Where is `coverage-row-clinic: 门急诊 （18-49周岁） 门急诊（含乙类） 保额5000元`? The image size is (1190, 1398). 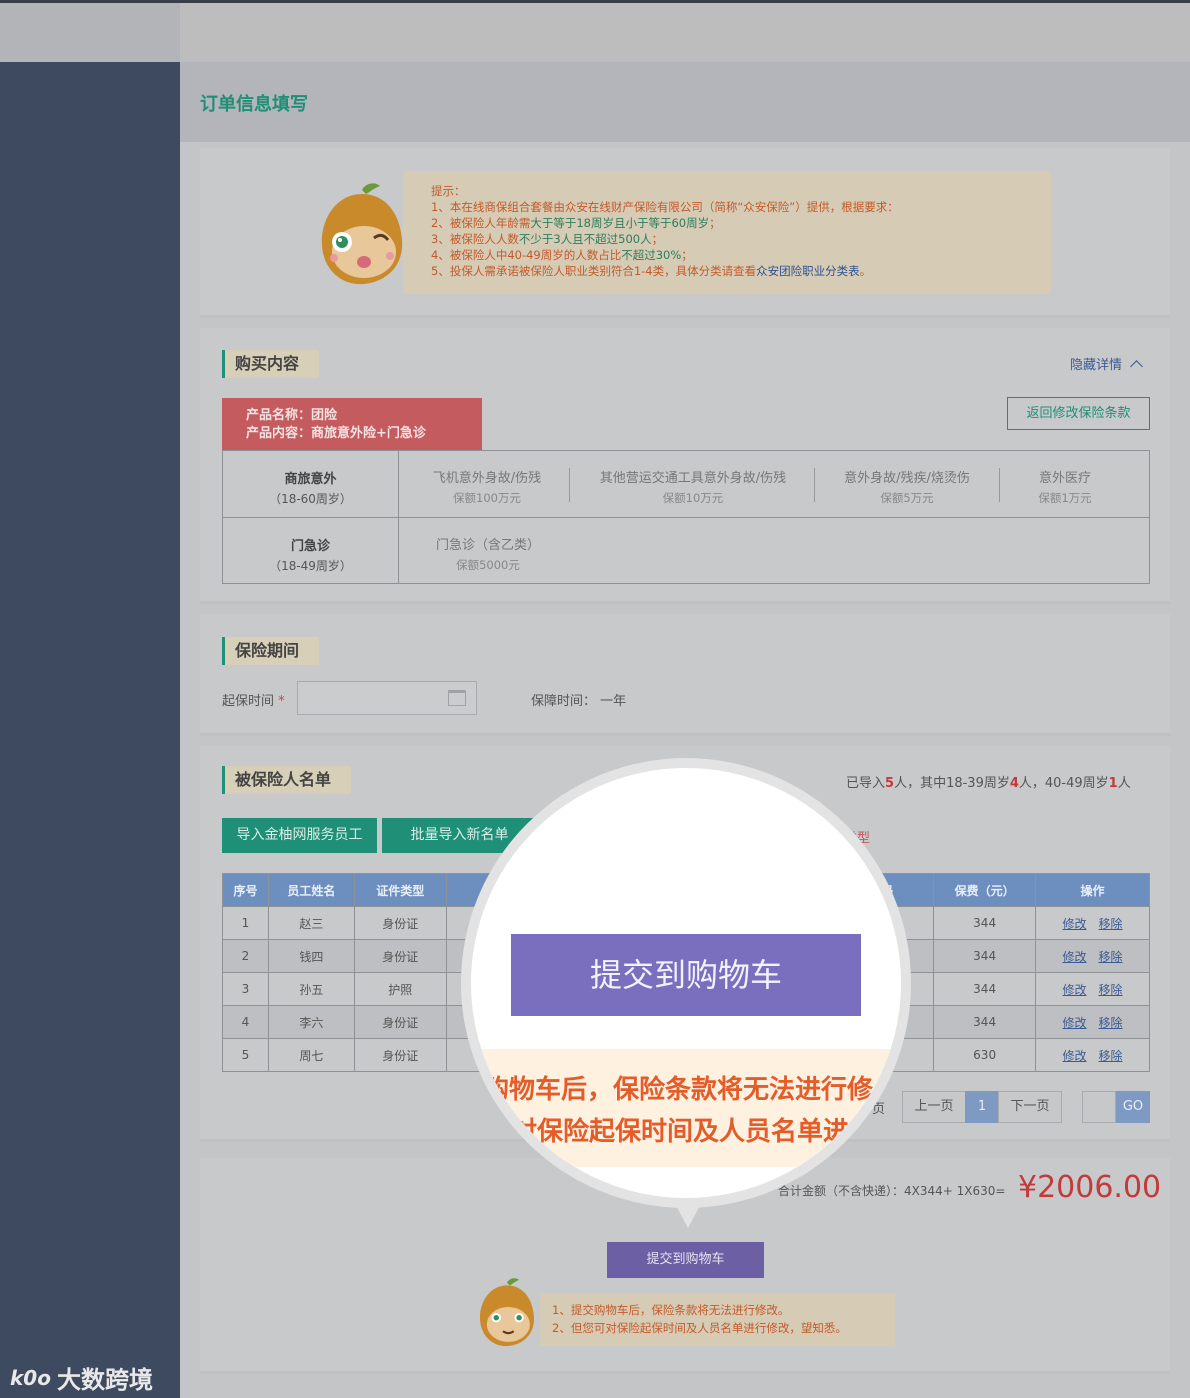
coverage-row-clinic: 门急诊 （18-49周岁） 门急诊（含乙类） 保额5000元 is located at coordinates (686, 550).